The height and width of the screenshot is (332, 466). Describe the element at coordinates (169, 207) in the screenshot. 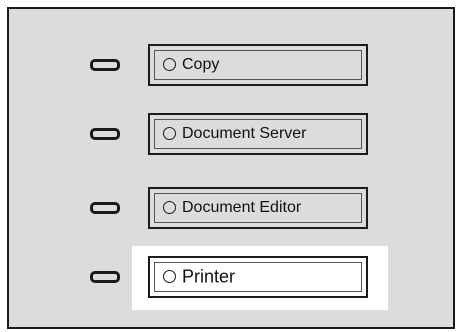

I see `document-editor-radio-icon` at that location.